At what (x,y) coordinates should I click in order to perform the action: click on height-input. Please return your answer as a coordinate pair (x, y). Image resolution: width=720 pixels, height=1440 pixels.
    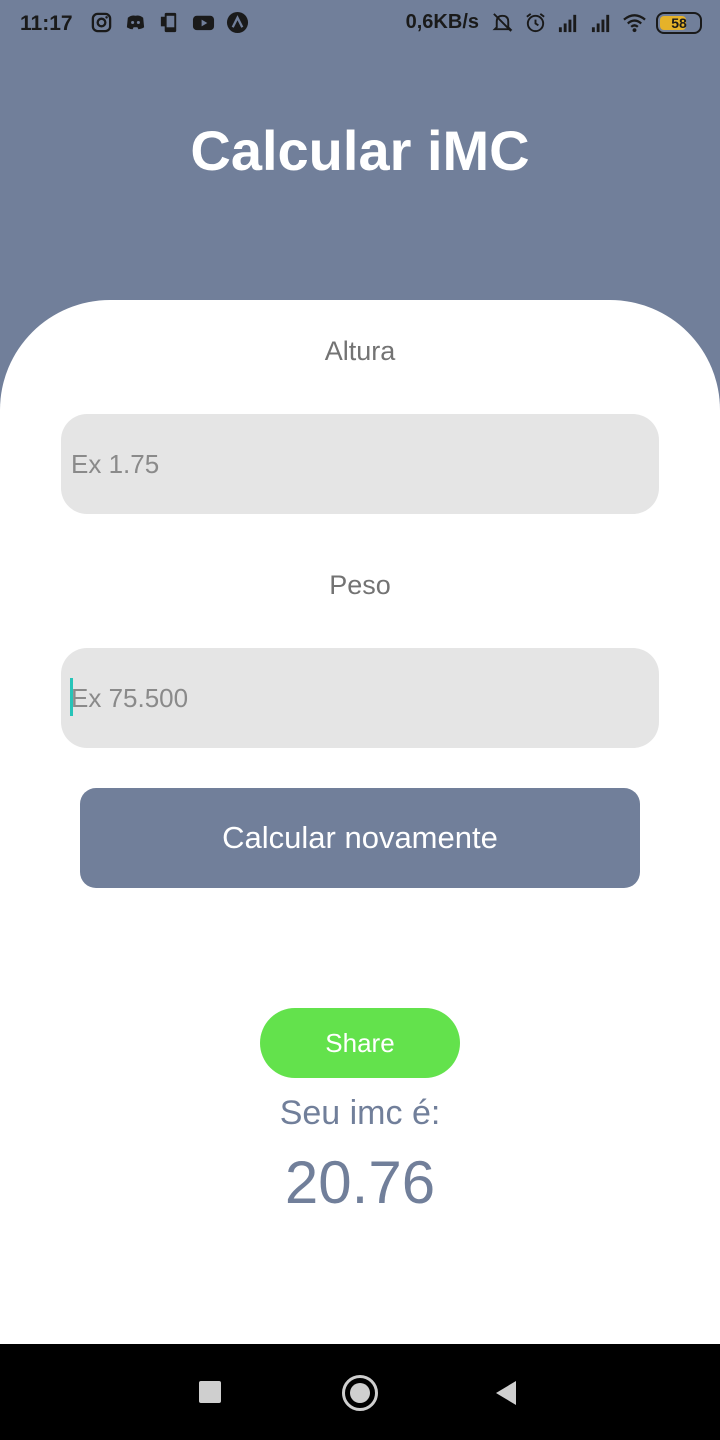
    Looking at the image, I should click on (360, 464).